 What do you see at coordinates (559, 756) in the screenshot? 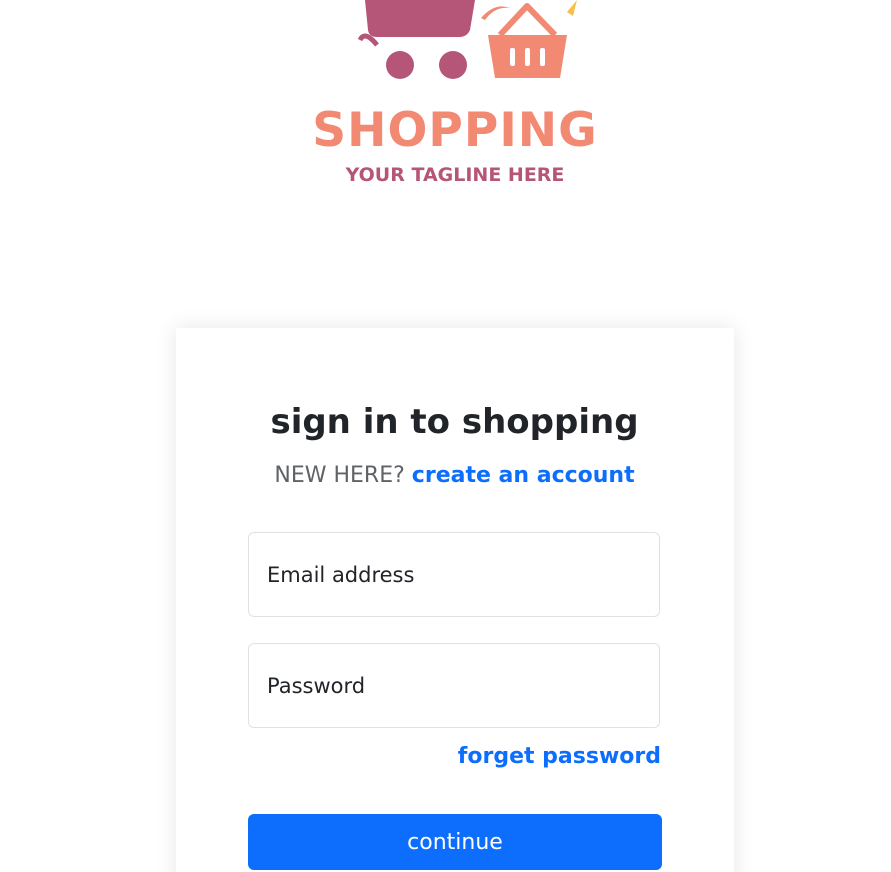
I see `forgot-password-link: forget password` at bounding box center [559, 756].